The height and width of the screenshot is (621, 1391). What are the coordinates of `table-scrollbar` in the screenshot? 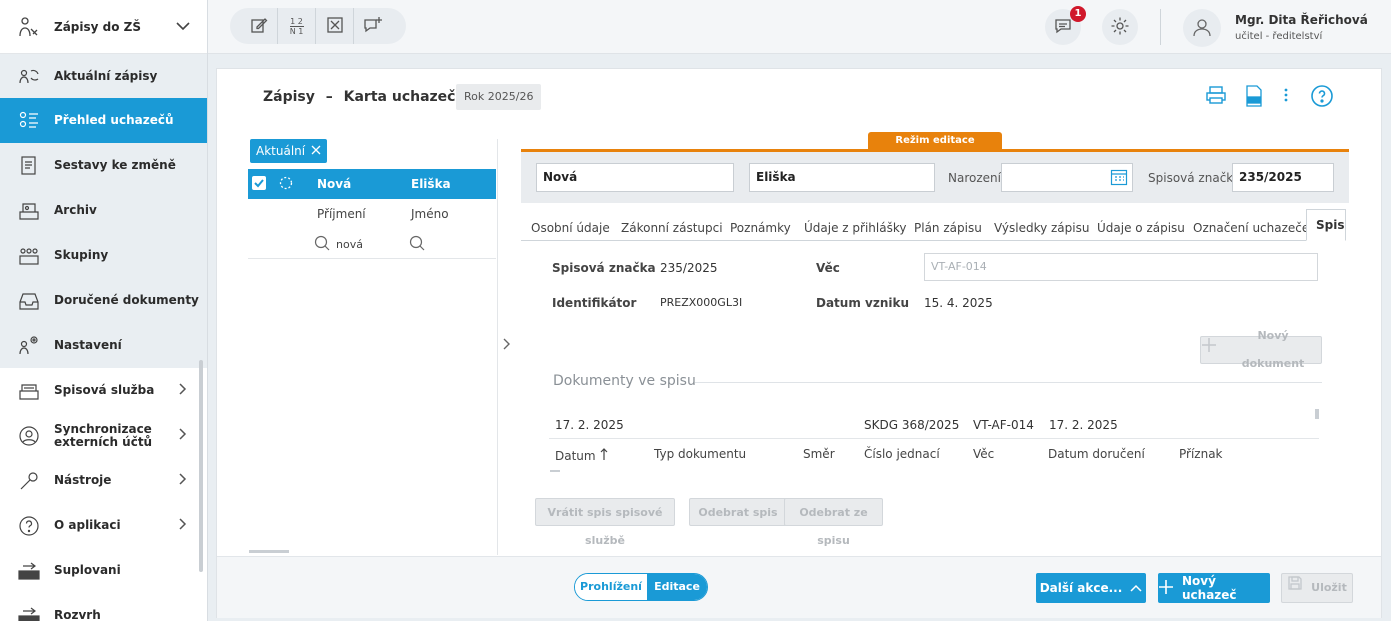 It's located at (1317, 414).